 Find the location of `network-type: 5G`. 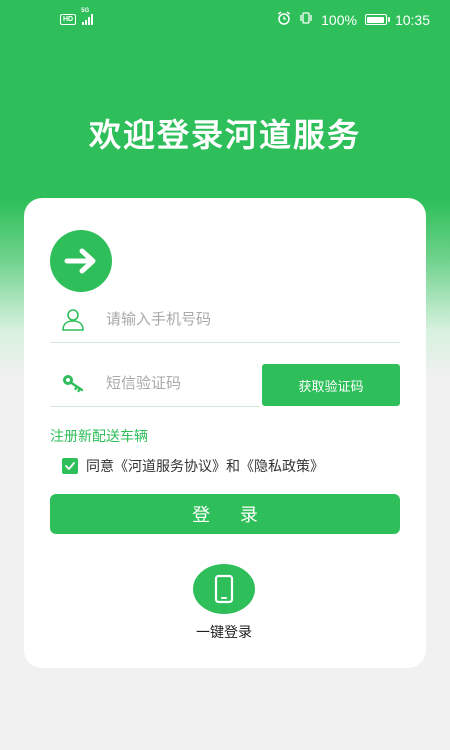

network-type: 5G is located at coordinates (85, 11).